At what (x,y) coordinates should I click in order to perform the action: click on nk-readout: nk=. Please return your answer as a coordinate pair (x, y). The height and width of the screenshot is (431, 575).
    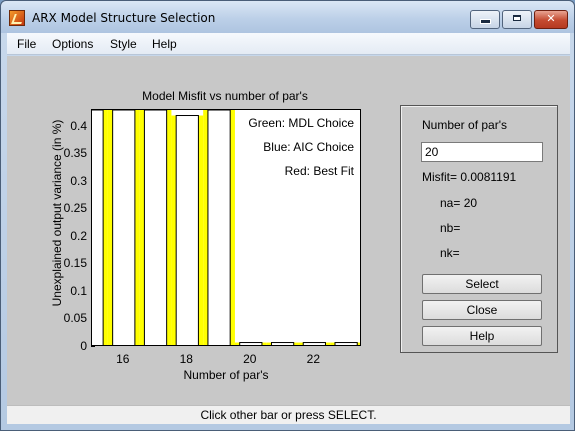
    Looking at the image, I should click on (450, 253).